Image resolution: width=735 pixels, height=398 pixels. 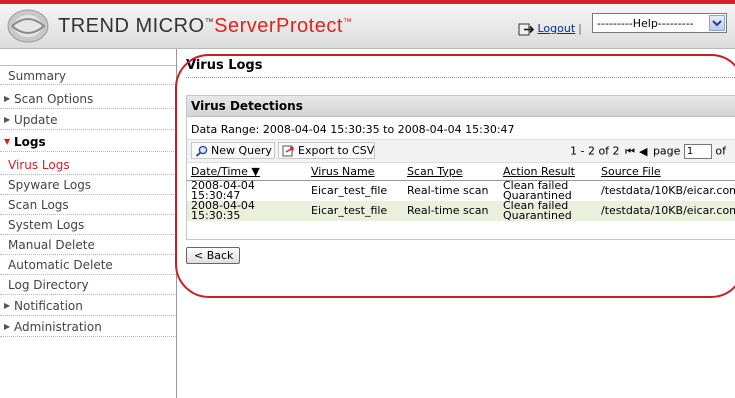 I want to click on new-query-button: New Query, so click(x=233, y=150).